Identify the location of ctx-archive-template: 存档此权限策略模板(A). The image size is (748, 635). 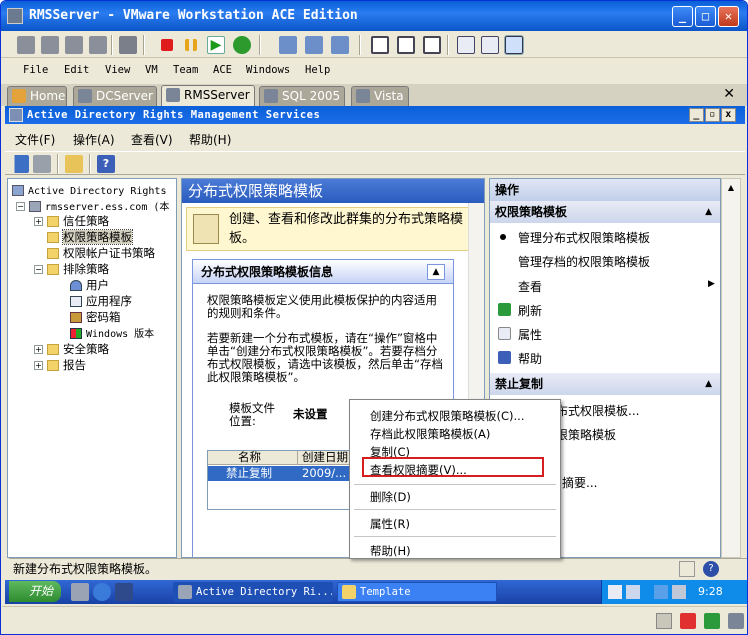
(430, 434).